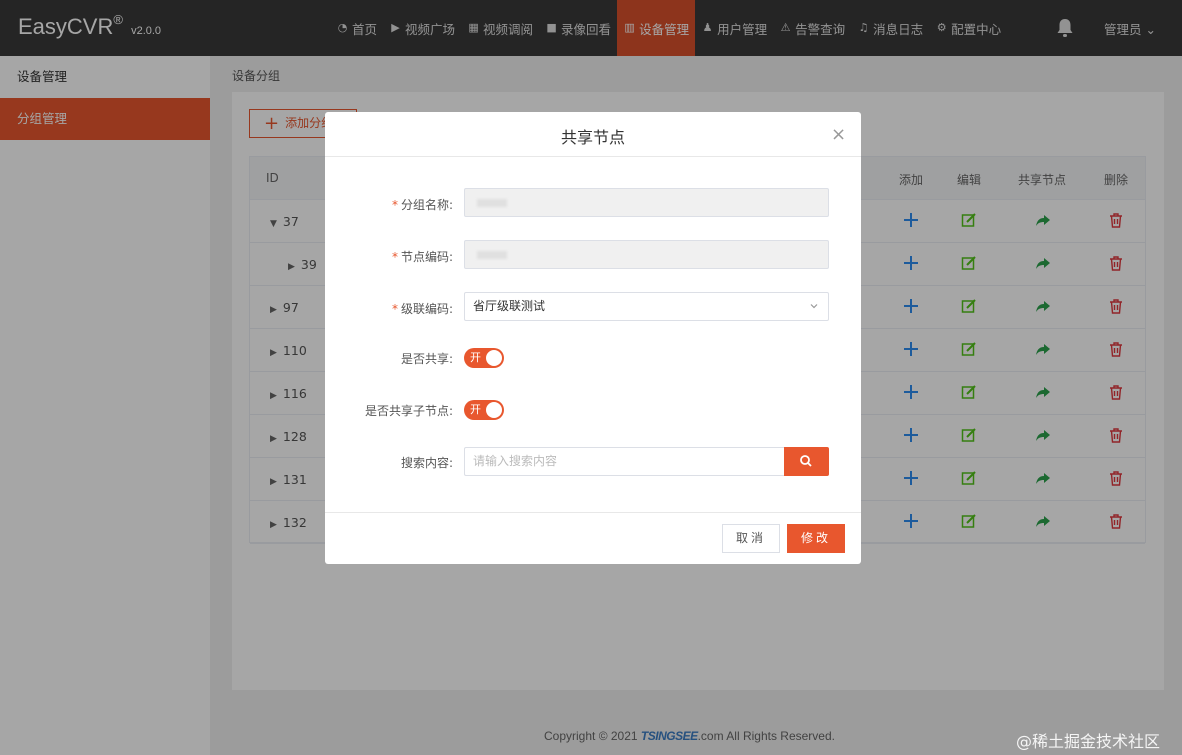 The width and height of the screenshot is (1182, 755). What do you see at coordinates (484, 410) in the screenshot?
I see `share-child-toggle: 开` at bounding box center [484, 410].